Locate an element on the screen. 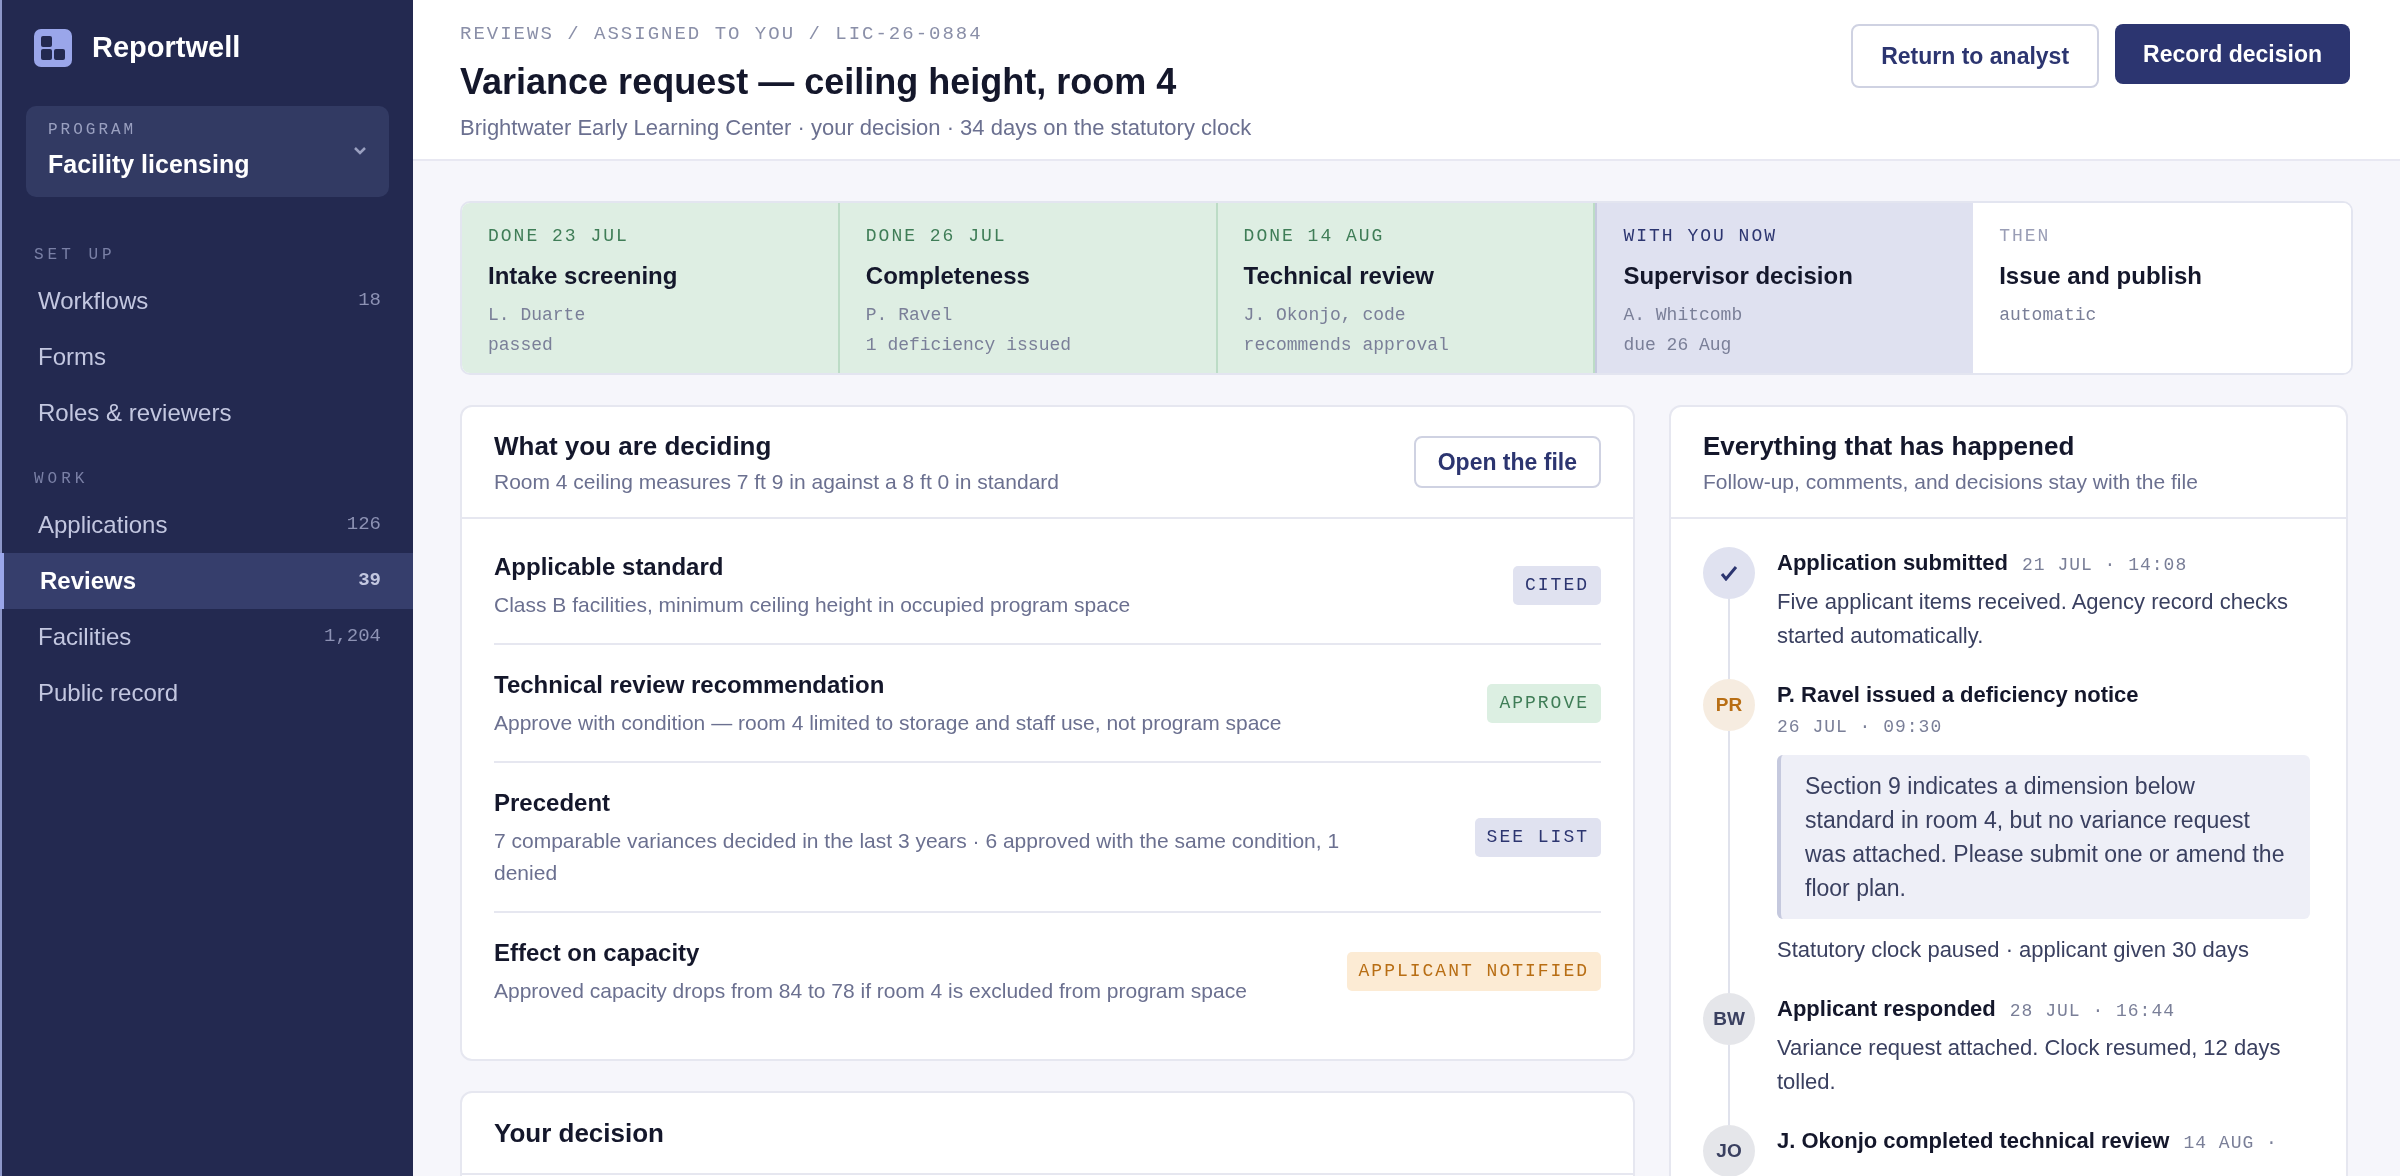 This screenshot has width=2400, height=1176. event-title: P. Ravel issued a deficiency notice is located at coordinates (1958, 695).